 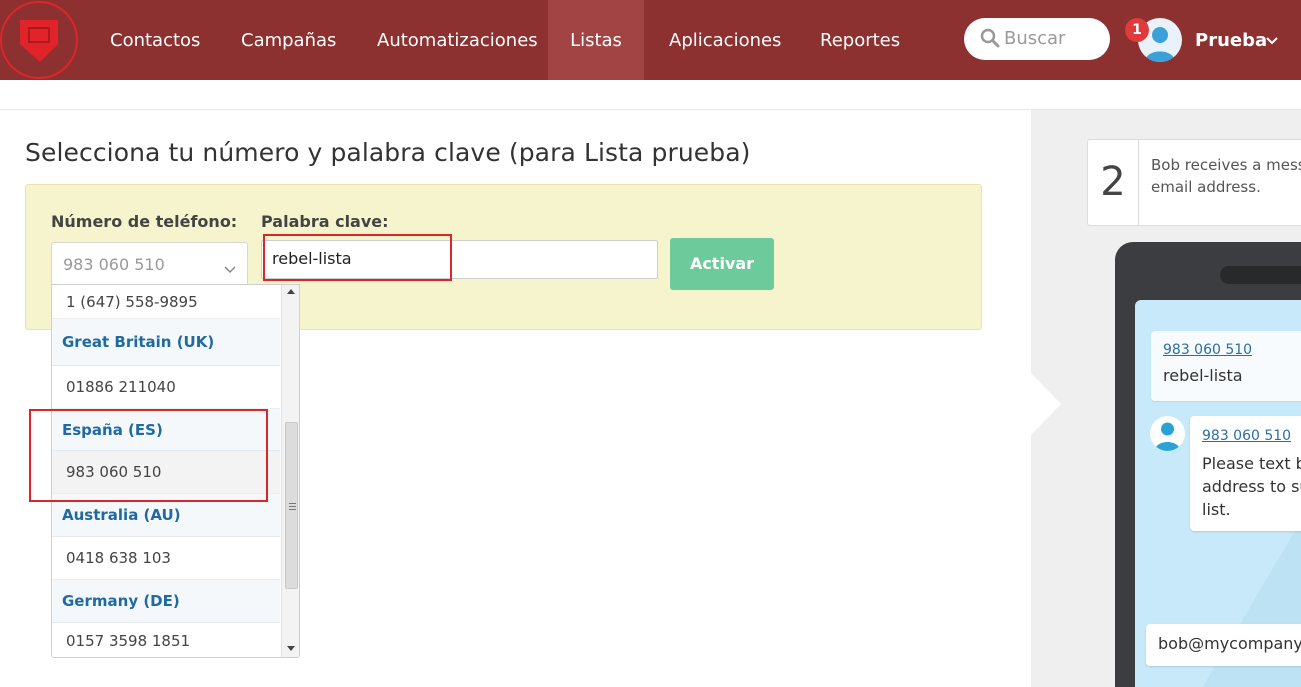 I want to click on step-text-line: email address., so click(x=1206, y=187).